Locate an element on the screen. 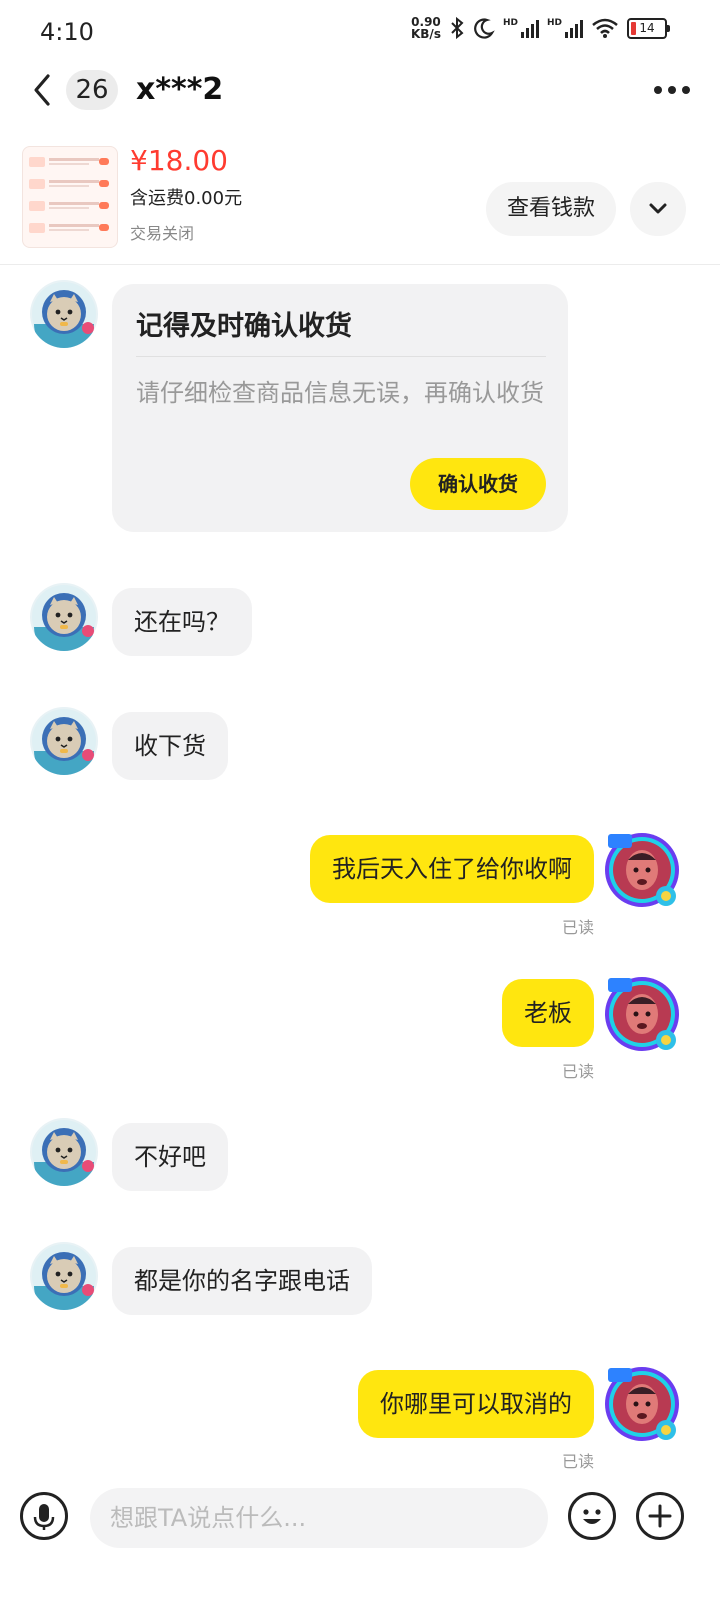 The width and height of the screenshot is (720, 1600). status-icons: 0.90 KB/s HD HD 14 is located at coordinates (540, 28).